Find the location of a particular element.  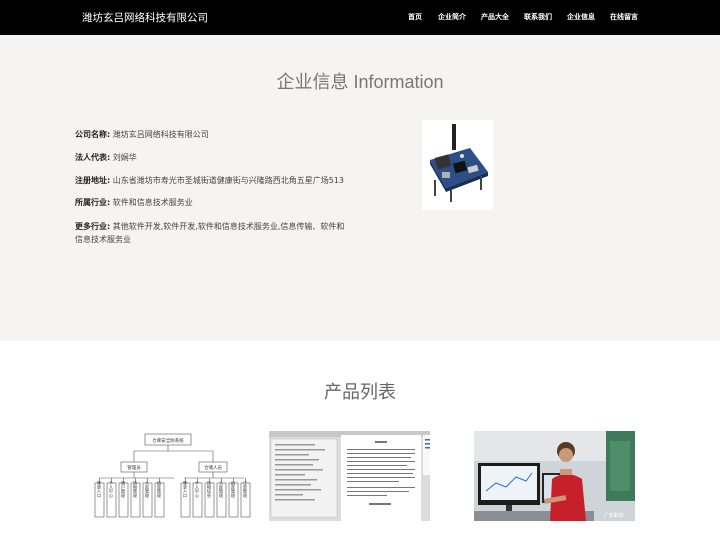

field-value: 潍坊玄吕网络科技有限公司 is located at coordinates (160, 134).